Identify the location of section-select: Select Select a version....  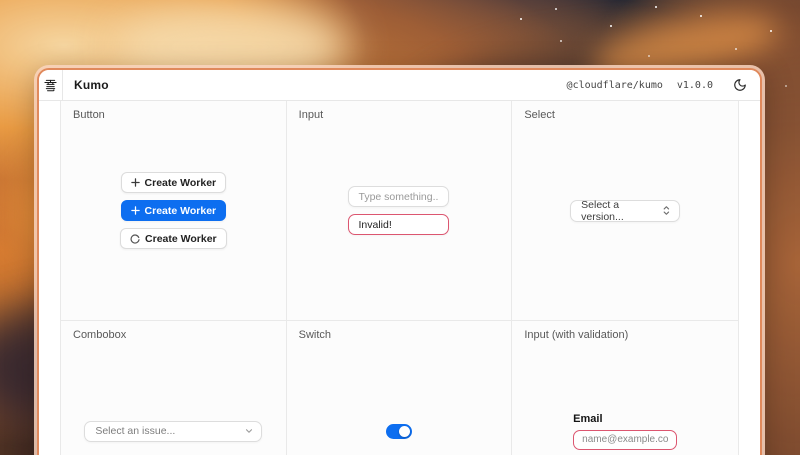
(625, 211).